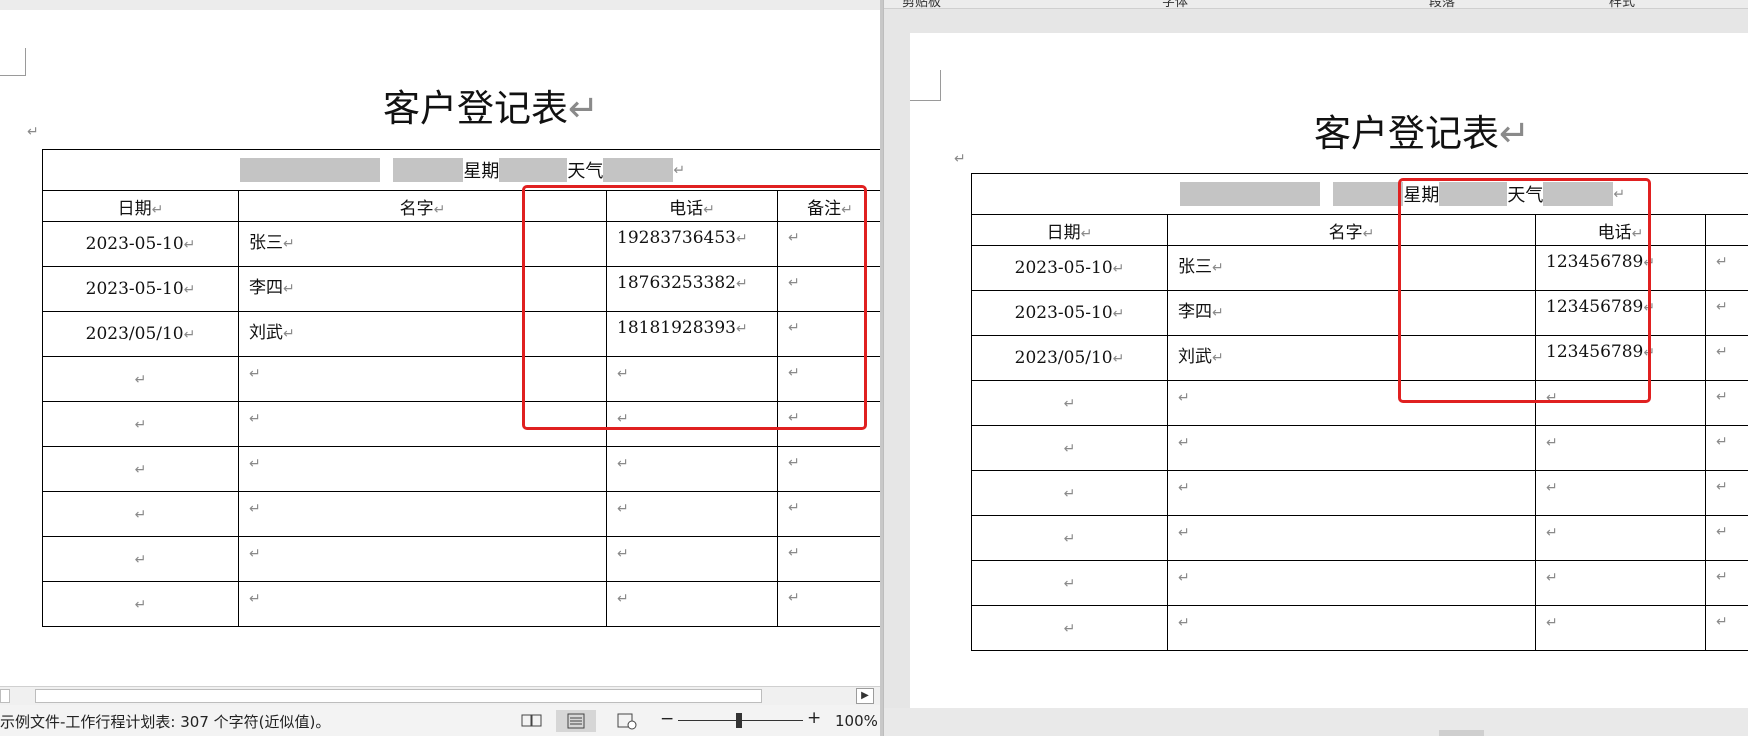 This screenshot has height=736, width=1748. I want to click on zoom-out-button: −, so click(667, 719).